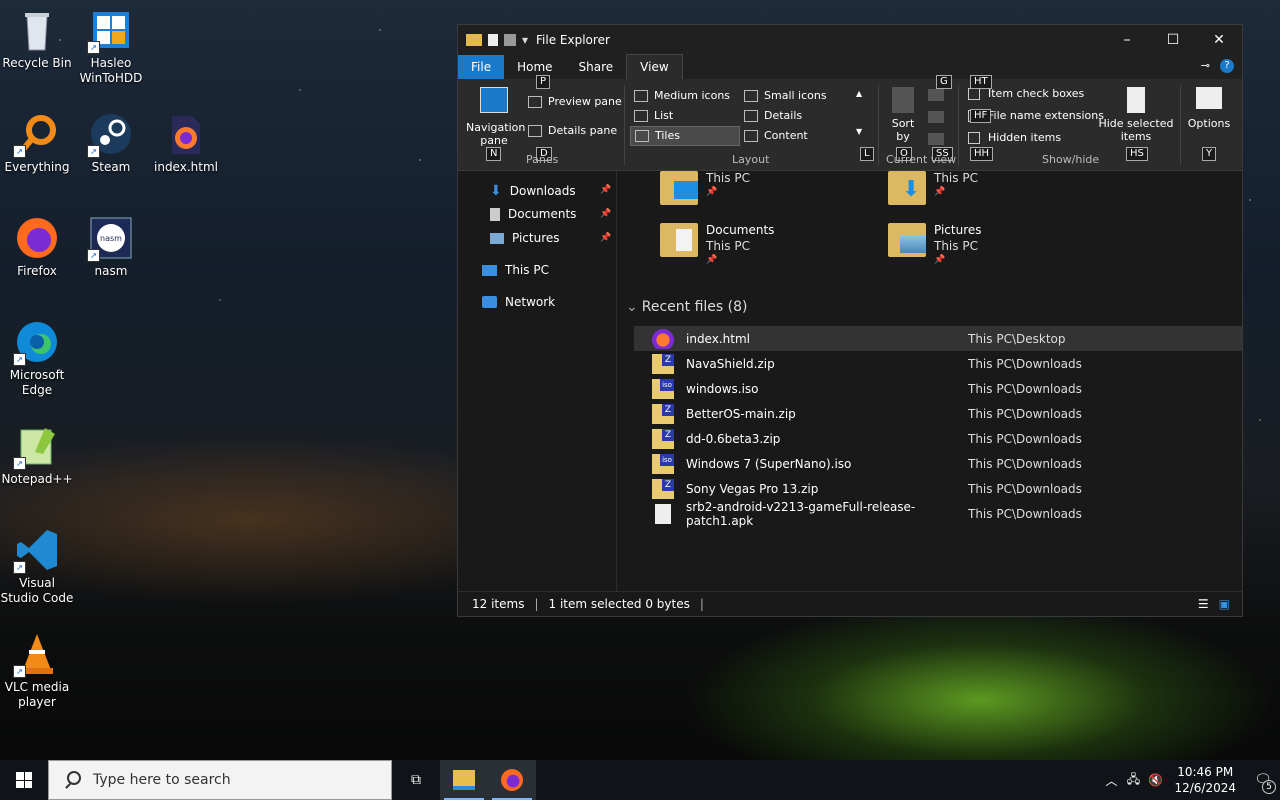  I want to click on magnifier-icon: ↗, so click(36, 135).